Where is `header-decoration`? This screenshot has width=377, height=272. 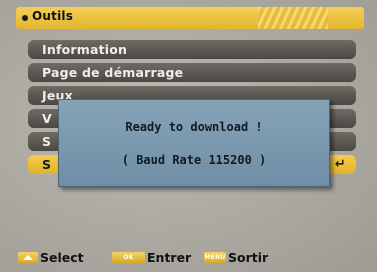
header-decoration is located at coordinates (293, 18).